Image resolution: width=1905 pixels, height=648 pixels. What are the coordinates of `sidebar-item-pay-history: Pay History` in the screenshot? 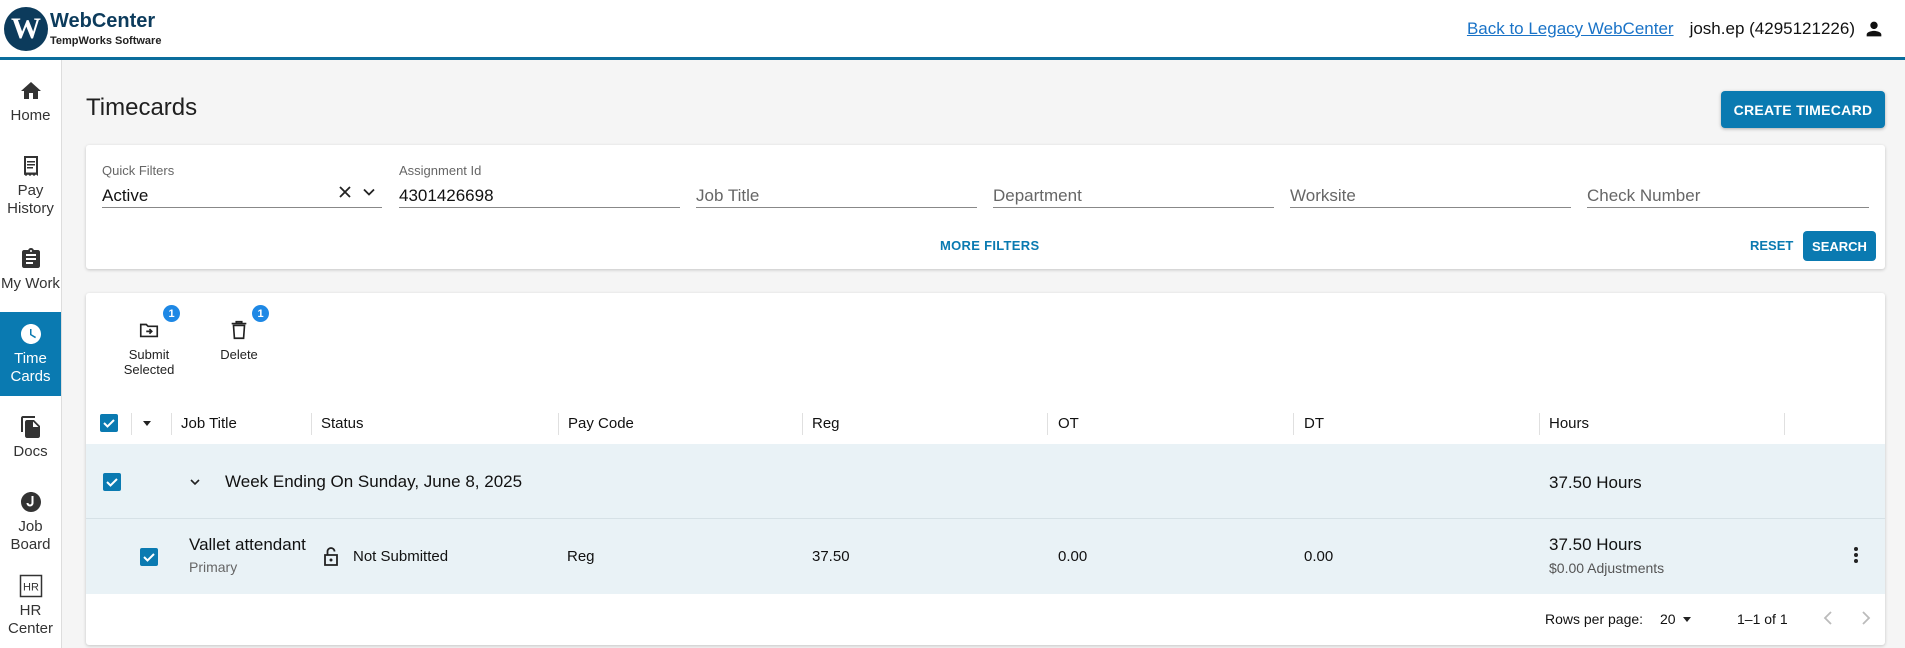 It's located at (30, 186).